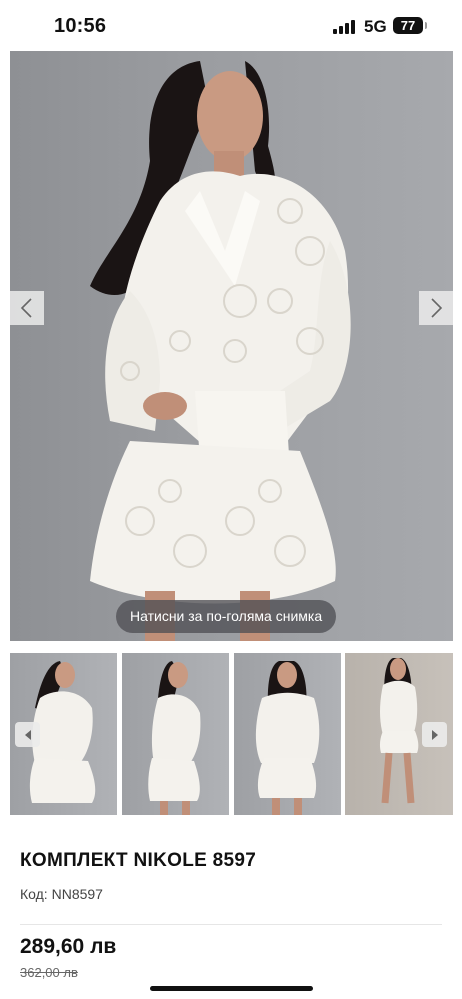  Describe the element at coordinates (231, 988) in the screenshot. I see `home-indicator` at that location.